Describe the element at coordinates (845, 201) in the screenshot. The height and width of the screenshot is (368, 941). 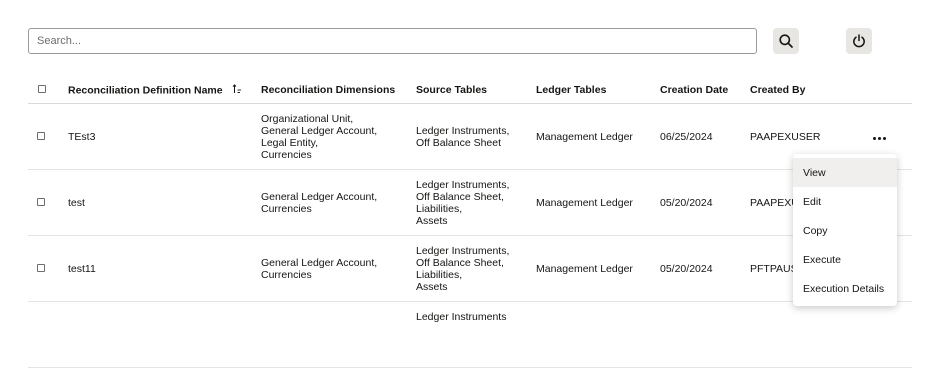
I see `menu-item-edit: Edit` at that location.